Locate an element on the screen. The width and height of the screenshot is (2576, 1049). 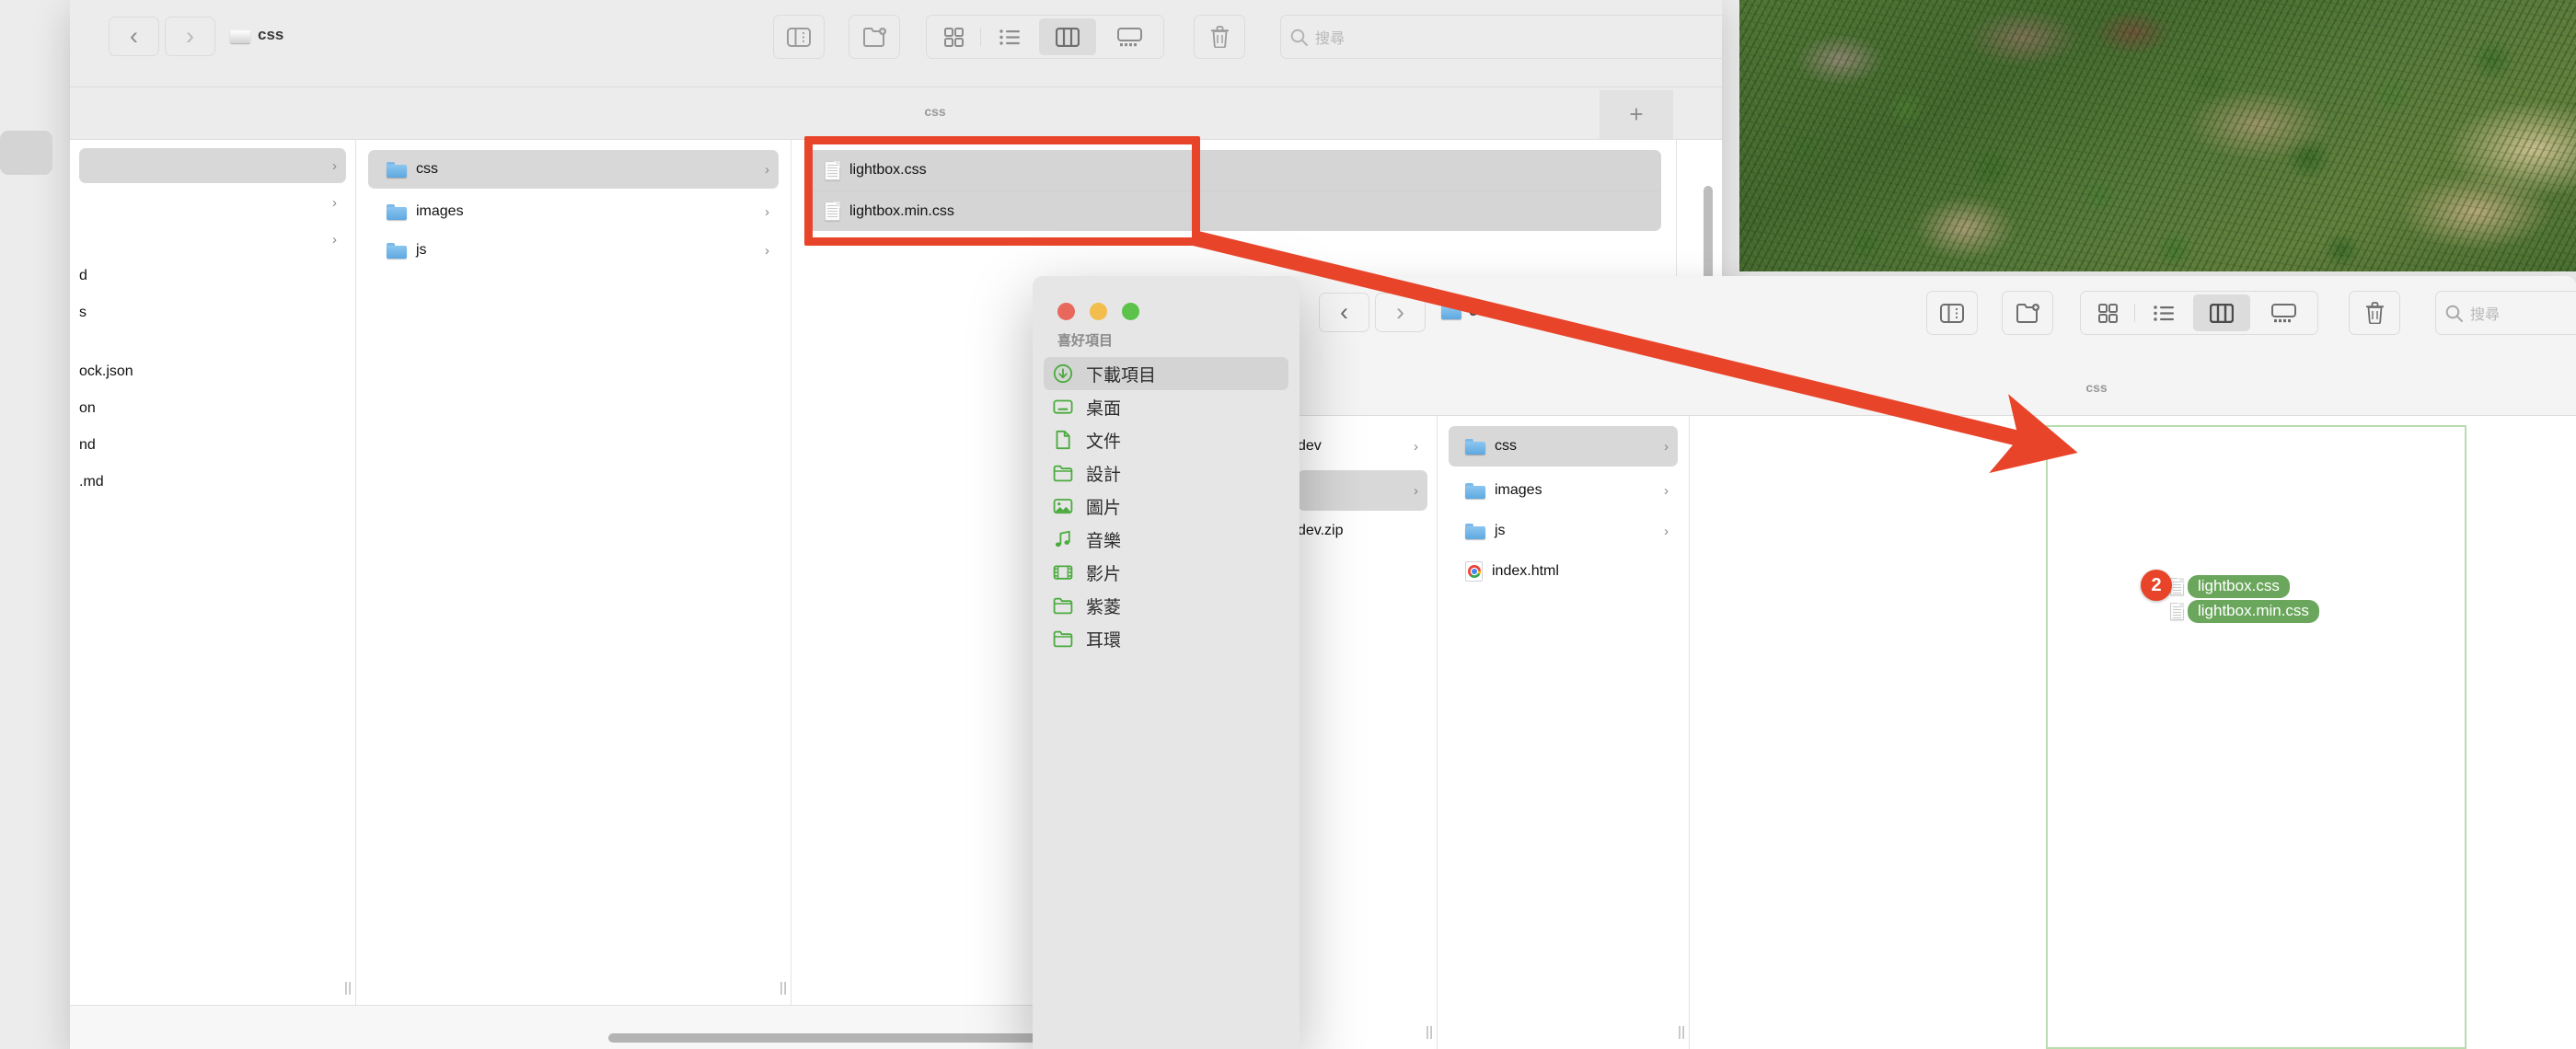
forward-chevron-icon: › is located at coordinates (1400, 312).